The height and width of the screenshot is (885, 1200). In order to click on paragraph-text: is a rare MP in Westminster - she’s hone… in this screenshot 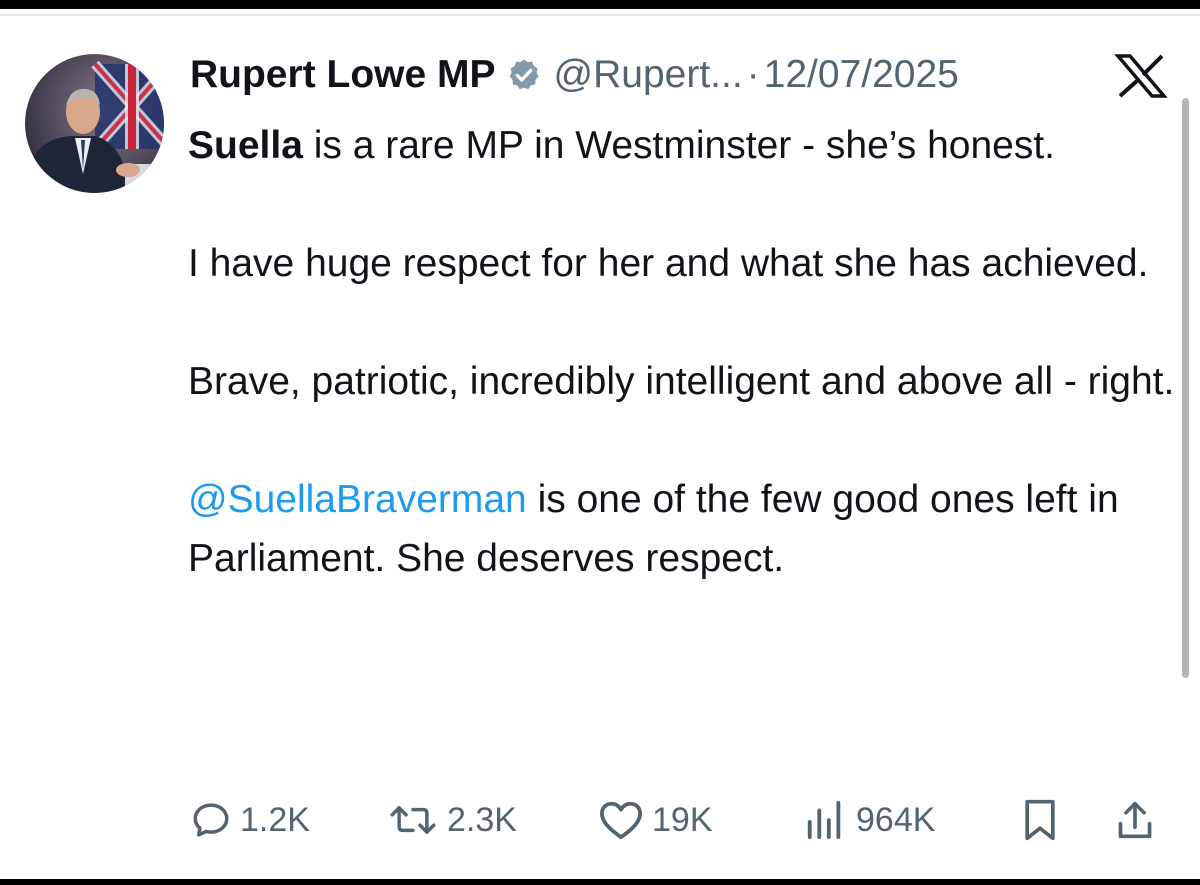, I will do `click(679, 145)`.